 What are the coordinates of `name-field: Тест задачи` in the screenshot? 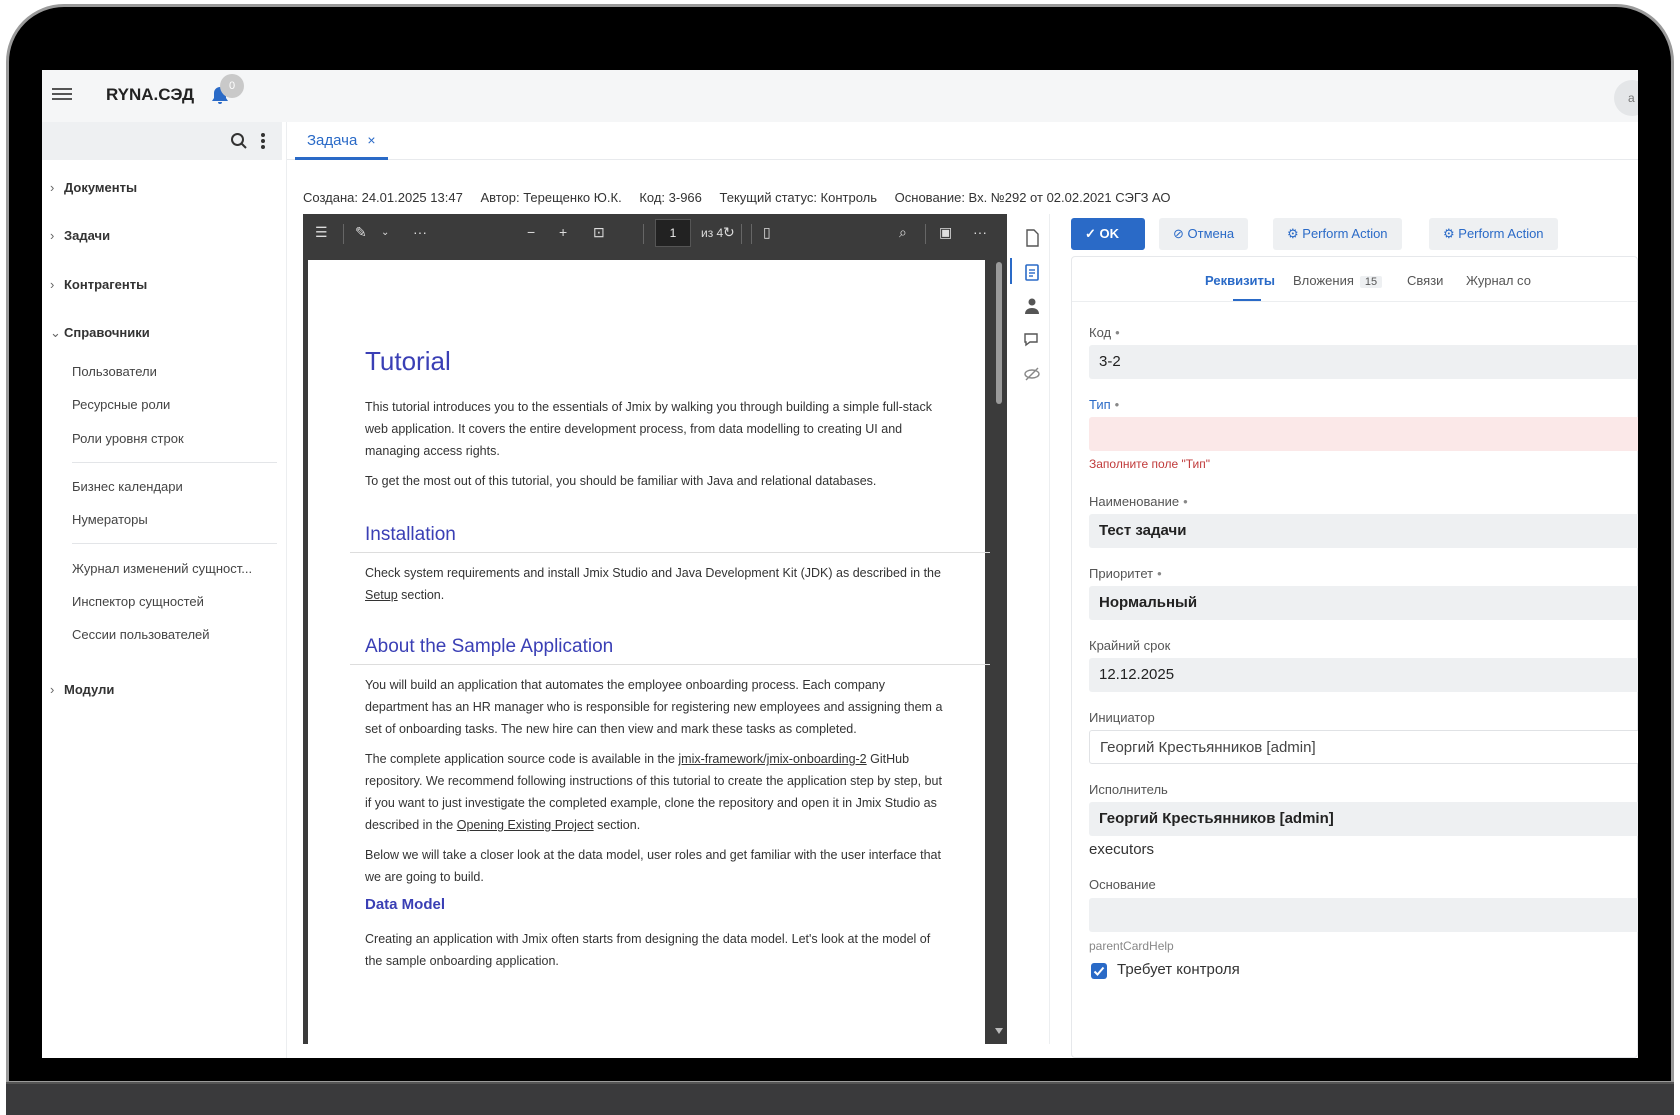 It's located at (1363, 531).